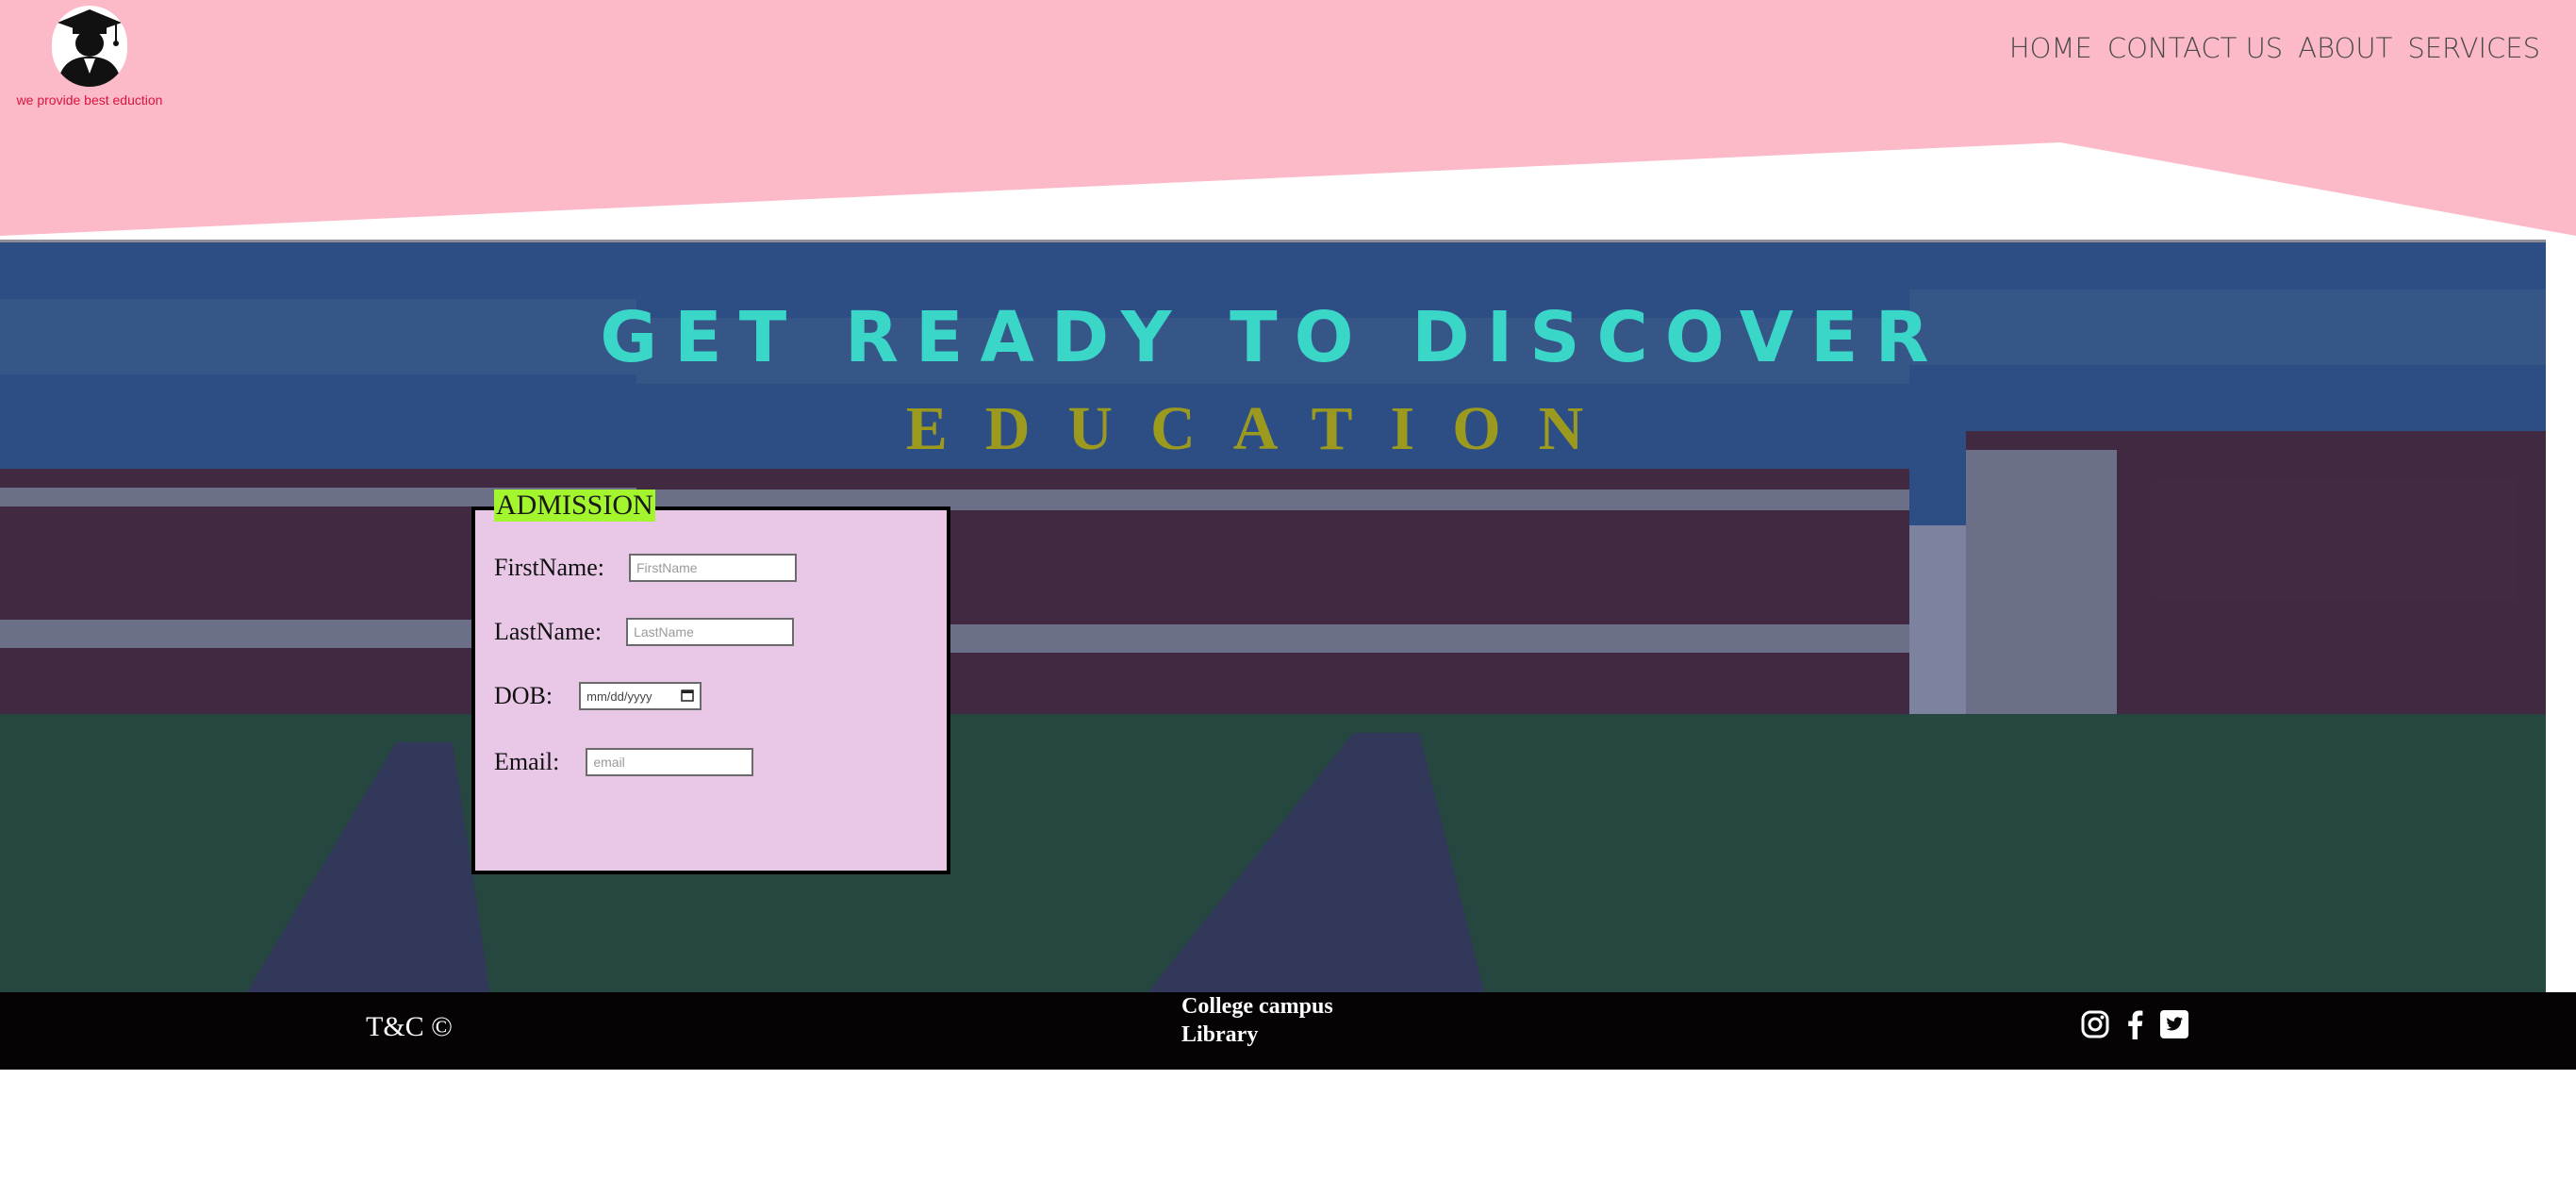 The height and width of the screenshot is (1179, 2576). I want to click on tagline: we provide best eduction, so click(89, 100).